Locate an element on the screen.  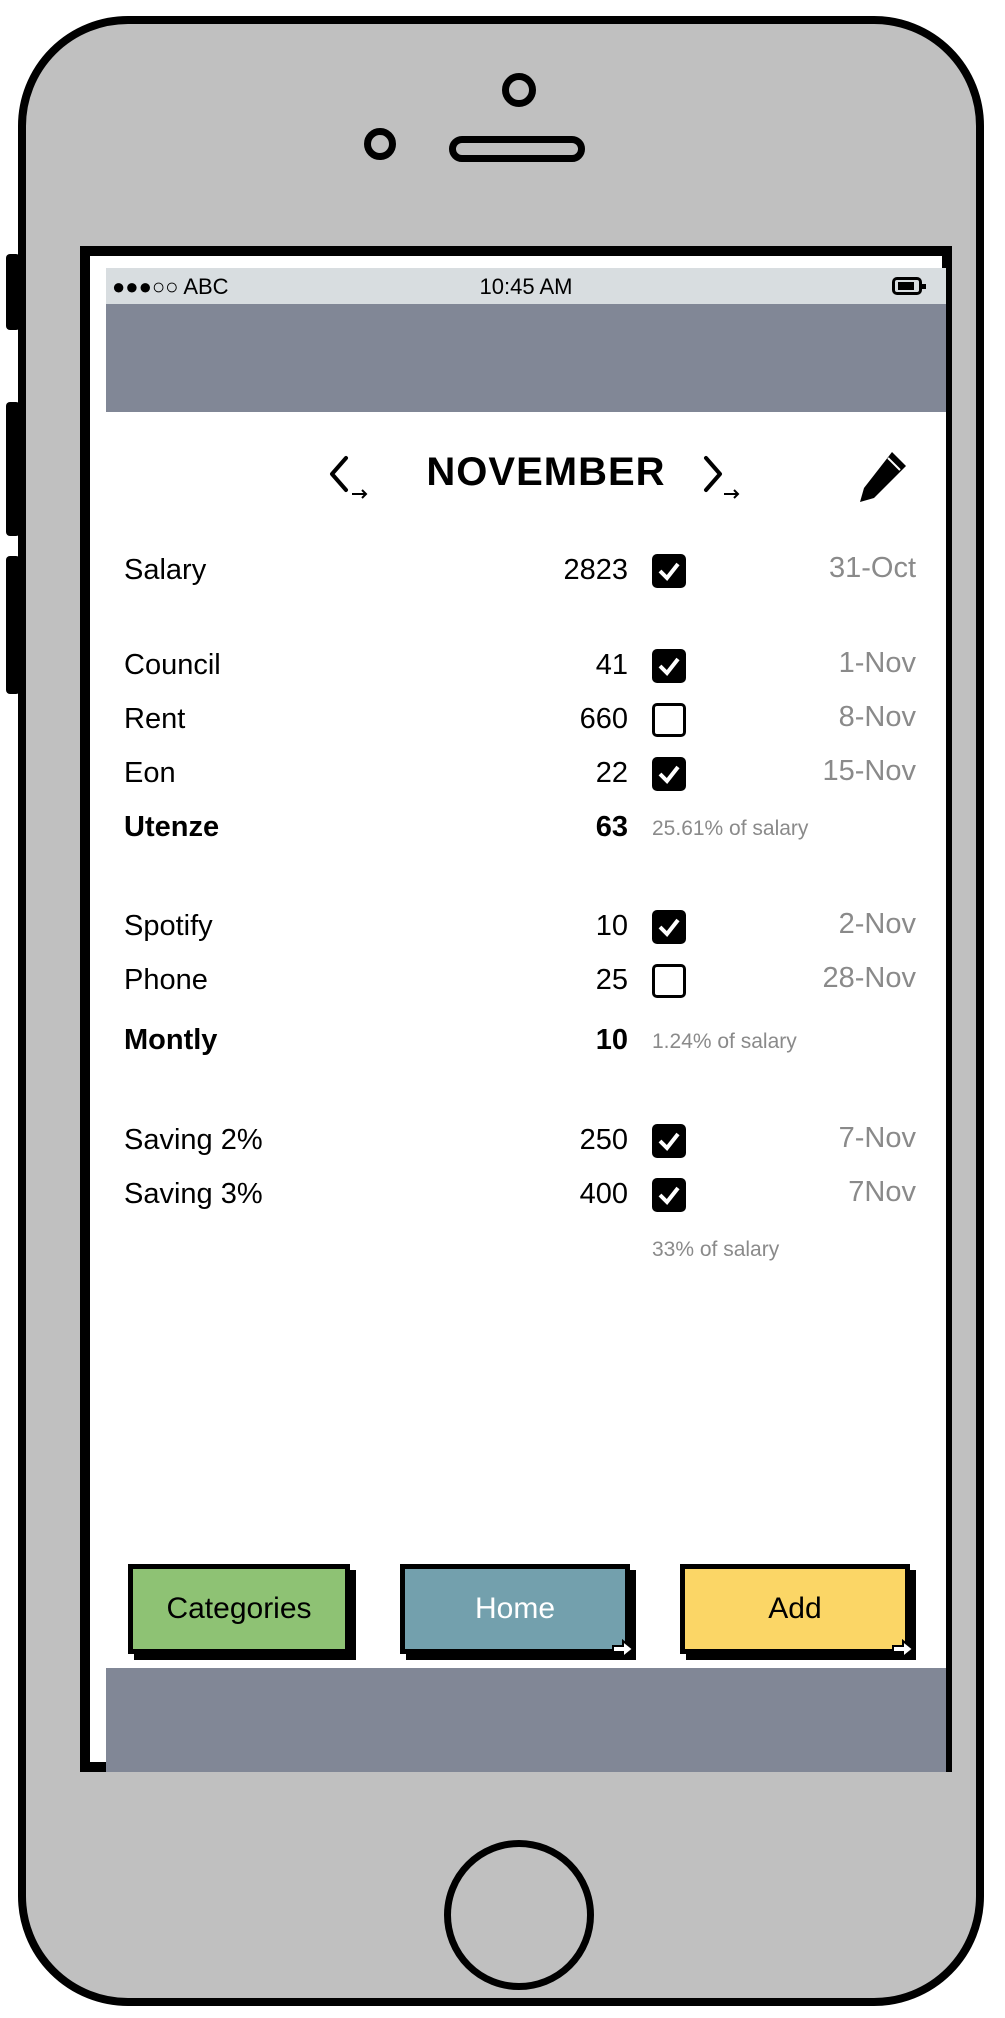
footer-band is located at coordinates (526, 1720).